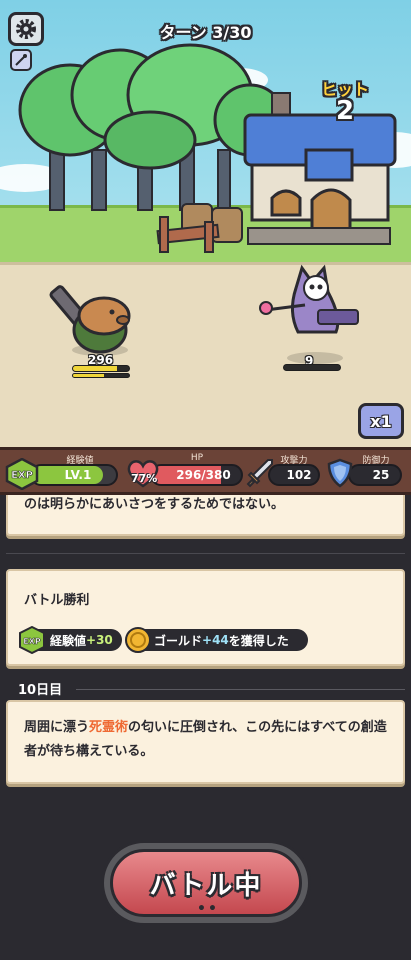 This screenshot has width=411, height=960. I want to click on hp-caption: HP, so click(197, 458).